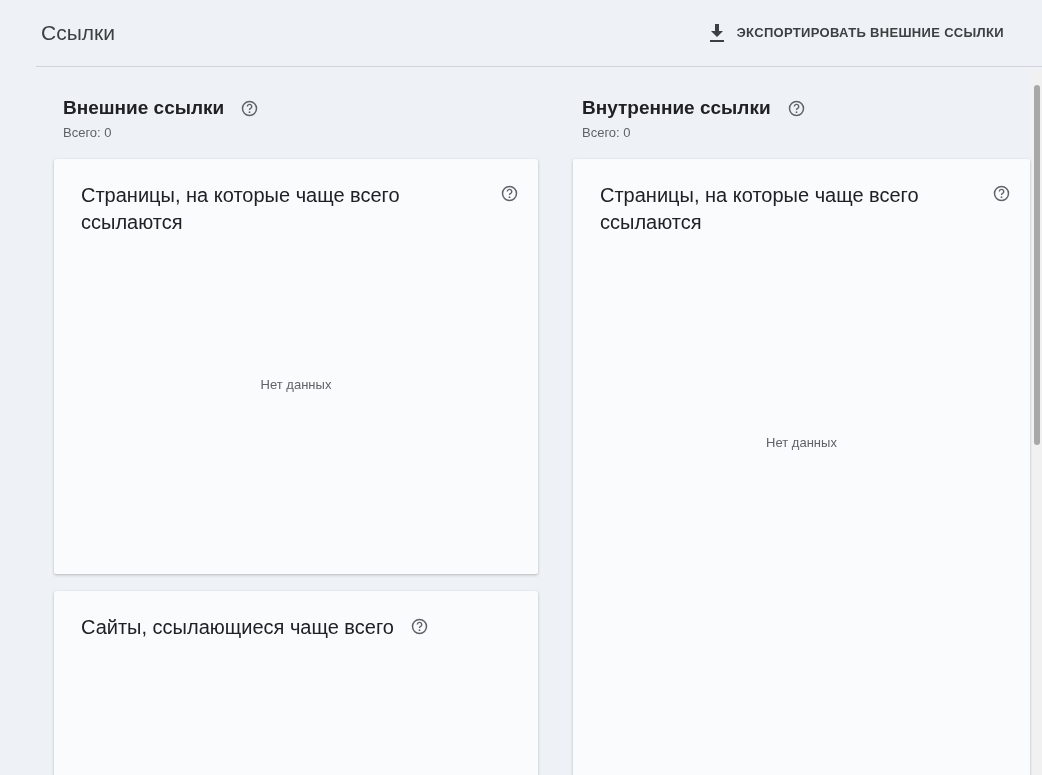  What do you see at coordinates (676, 108) in the screenshot?
I see `section-title: Внутренние ссылки` at bounding box center [676, 108].